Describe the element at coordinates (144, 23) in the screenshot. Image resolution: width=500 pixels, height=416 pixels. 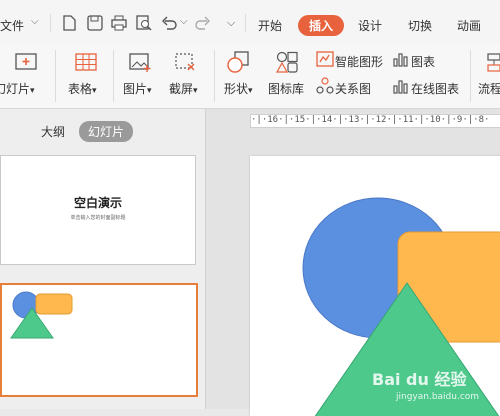
I see `print-preview-icon` at that location.